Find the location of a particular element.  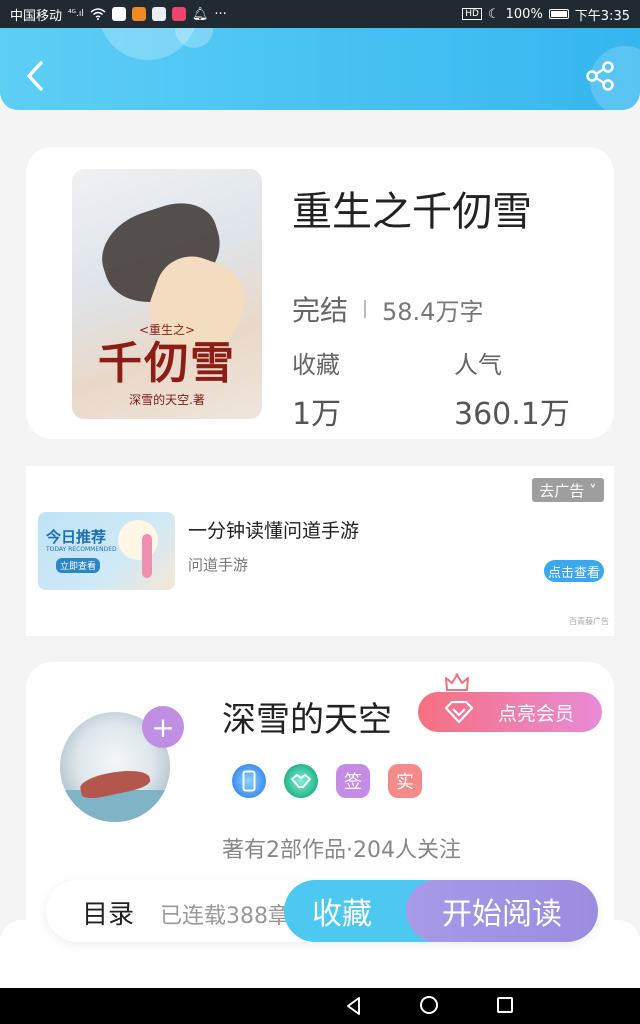

share-button is located at coordinates (600, 76).